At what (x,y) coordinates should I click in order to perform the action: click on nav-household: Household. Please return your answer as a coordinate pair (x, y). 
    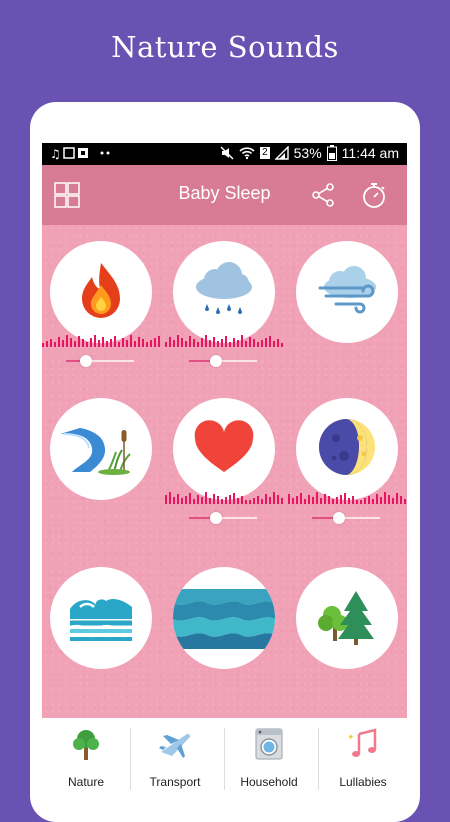
    Looking at the image, I should click on (269, 759).